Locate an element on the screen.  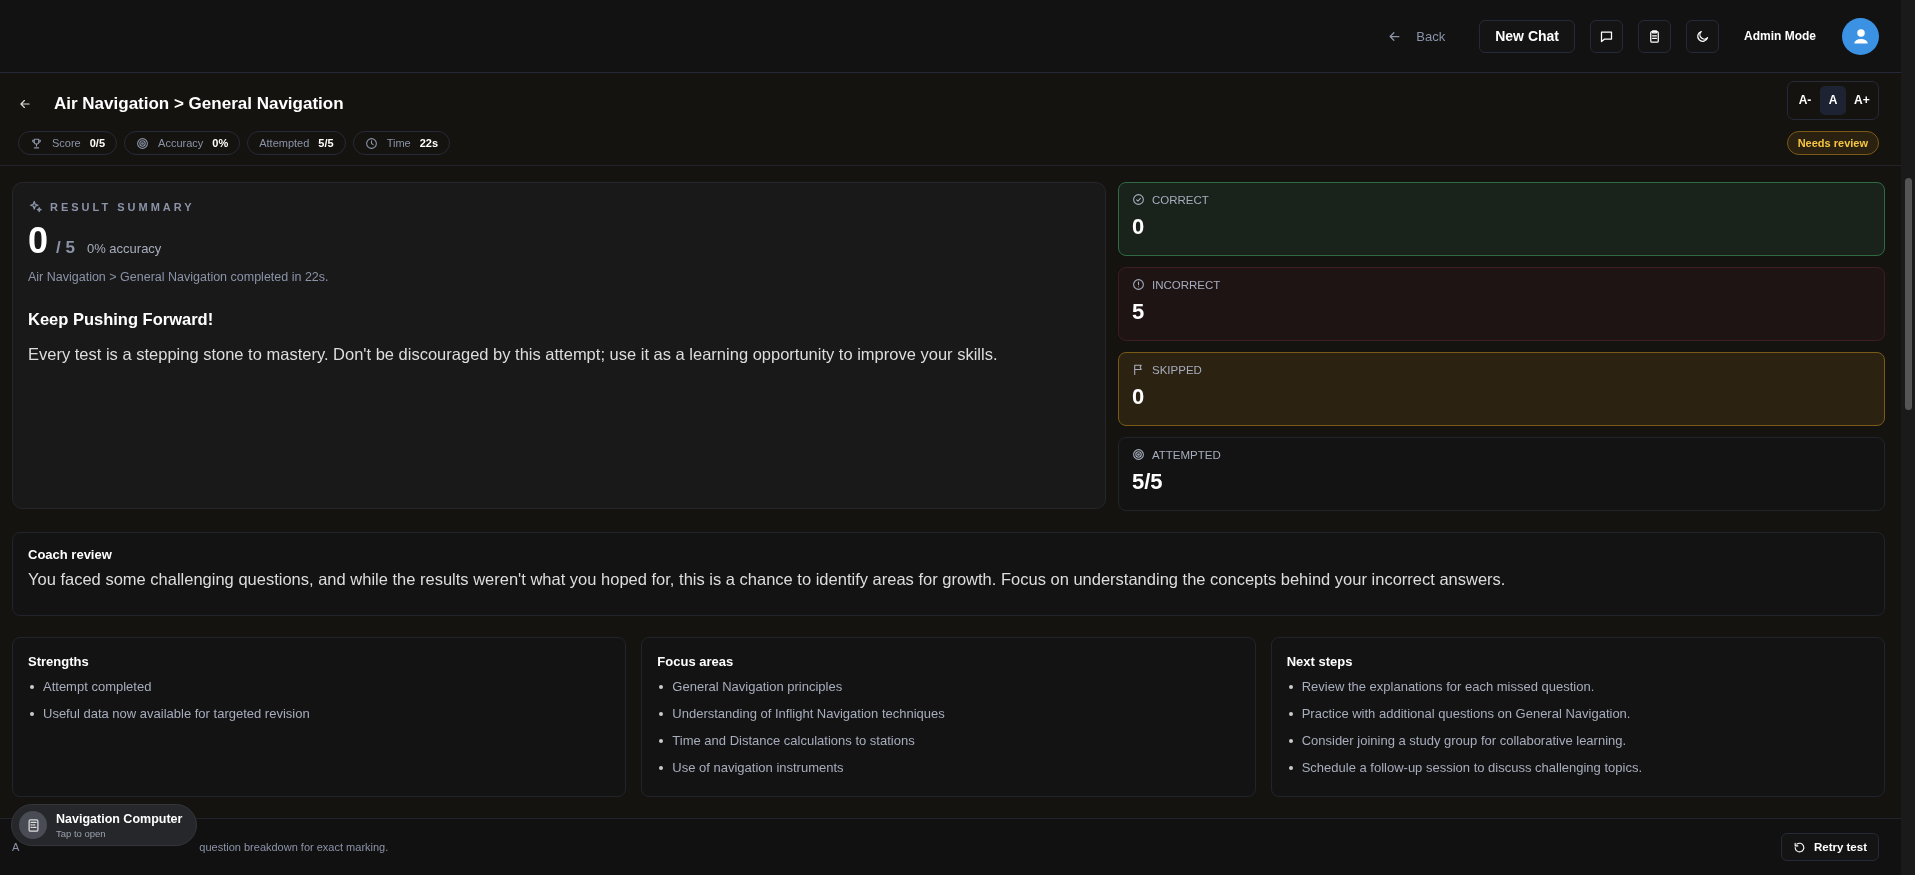
retry-button: Retry test is located at coordinates (1829, 847).